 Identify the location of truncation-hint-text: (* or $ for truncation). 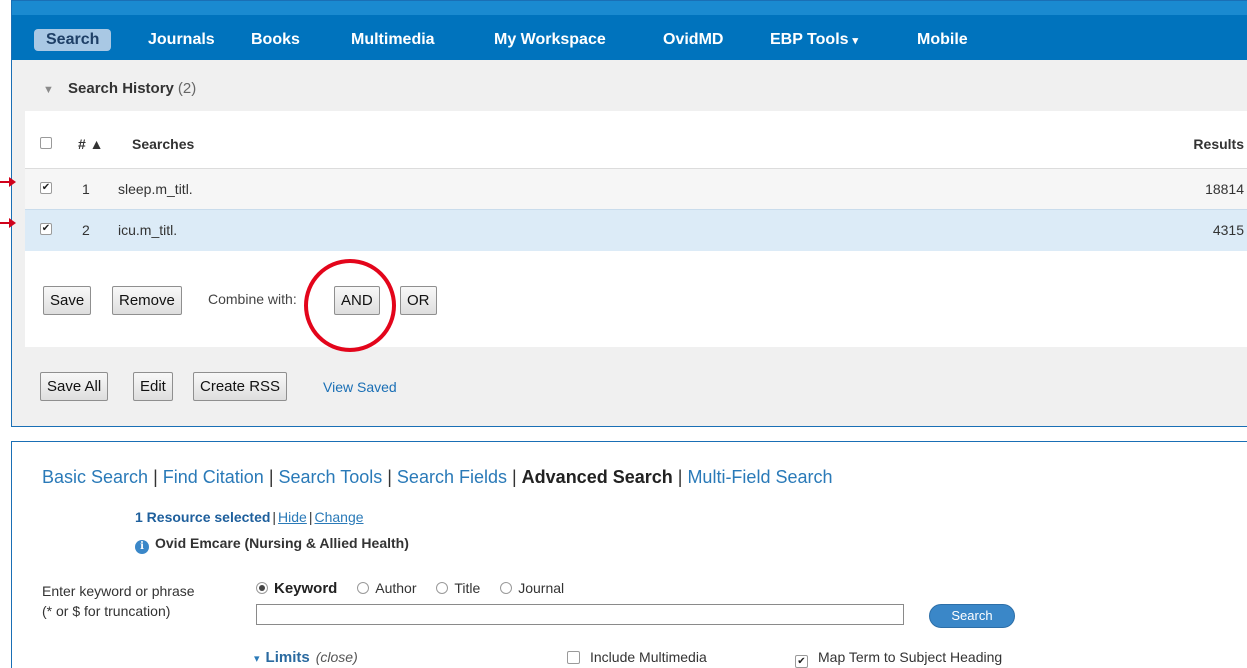
(106, 611).